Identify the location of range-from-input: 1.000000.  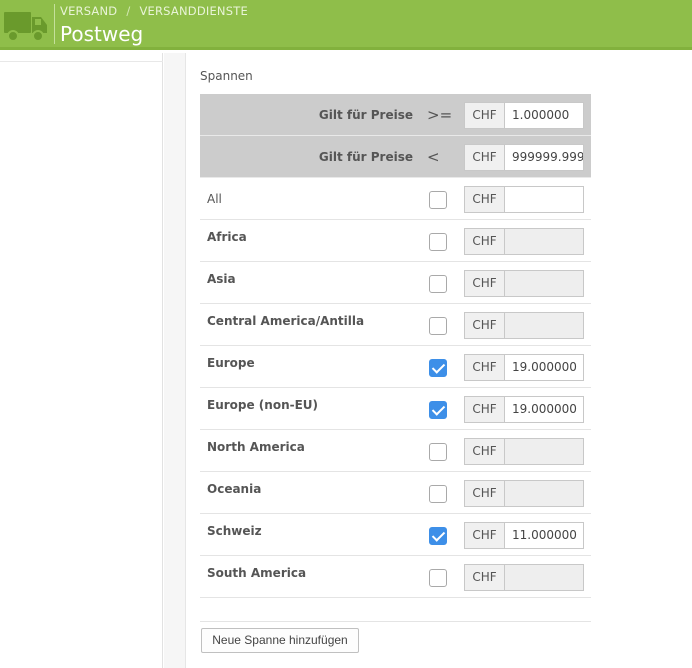
(544, 115).